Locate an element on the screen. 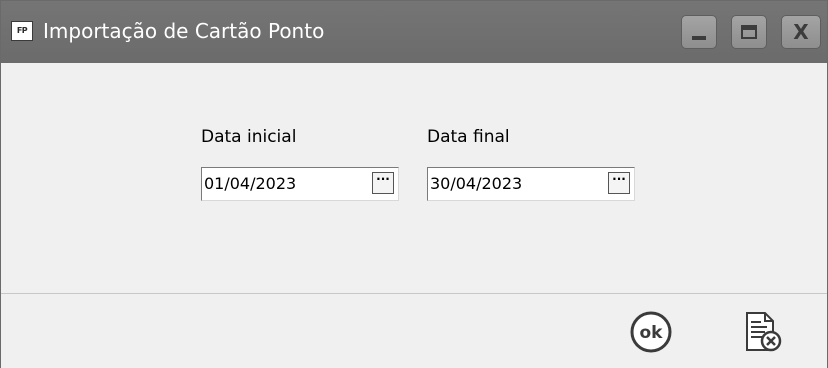 This screenshot has width=828, height=368. app-icon: FP is located at coordinates (22, 31).